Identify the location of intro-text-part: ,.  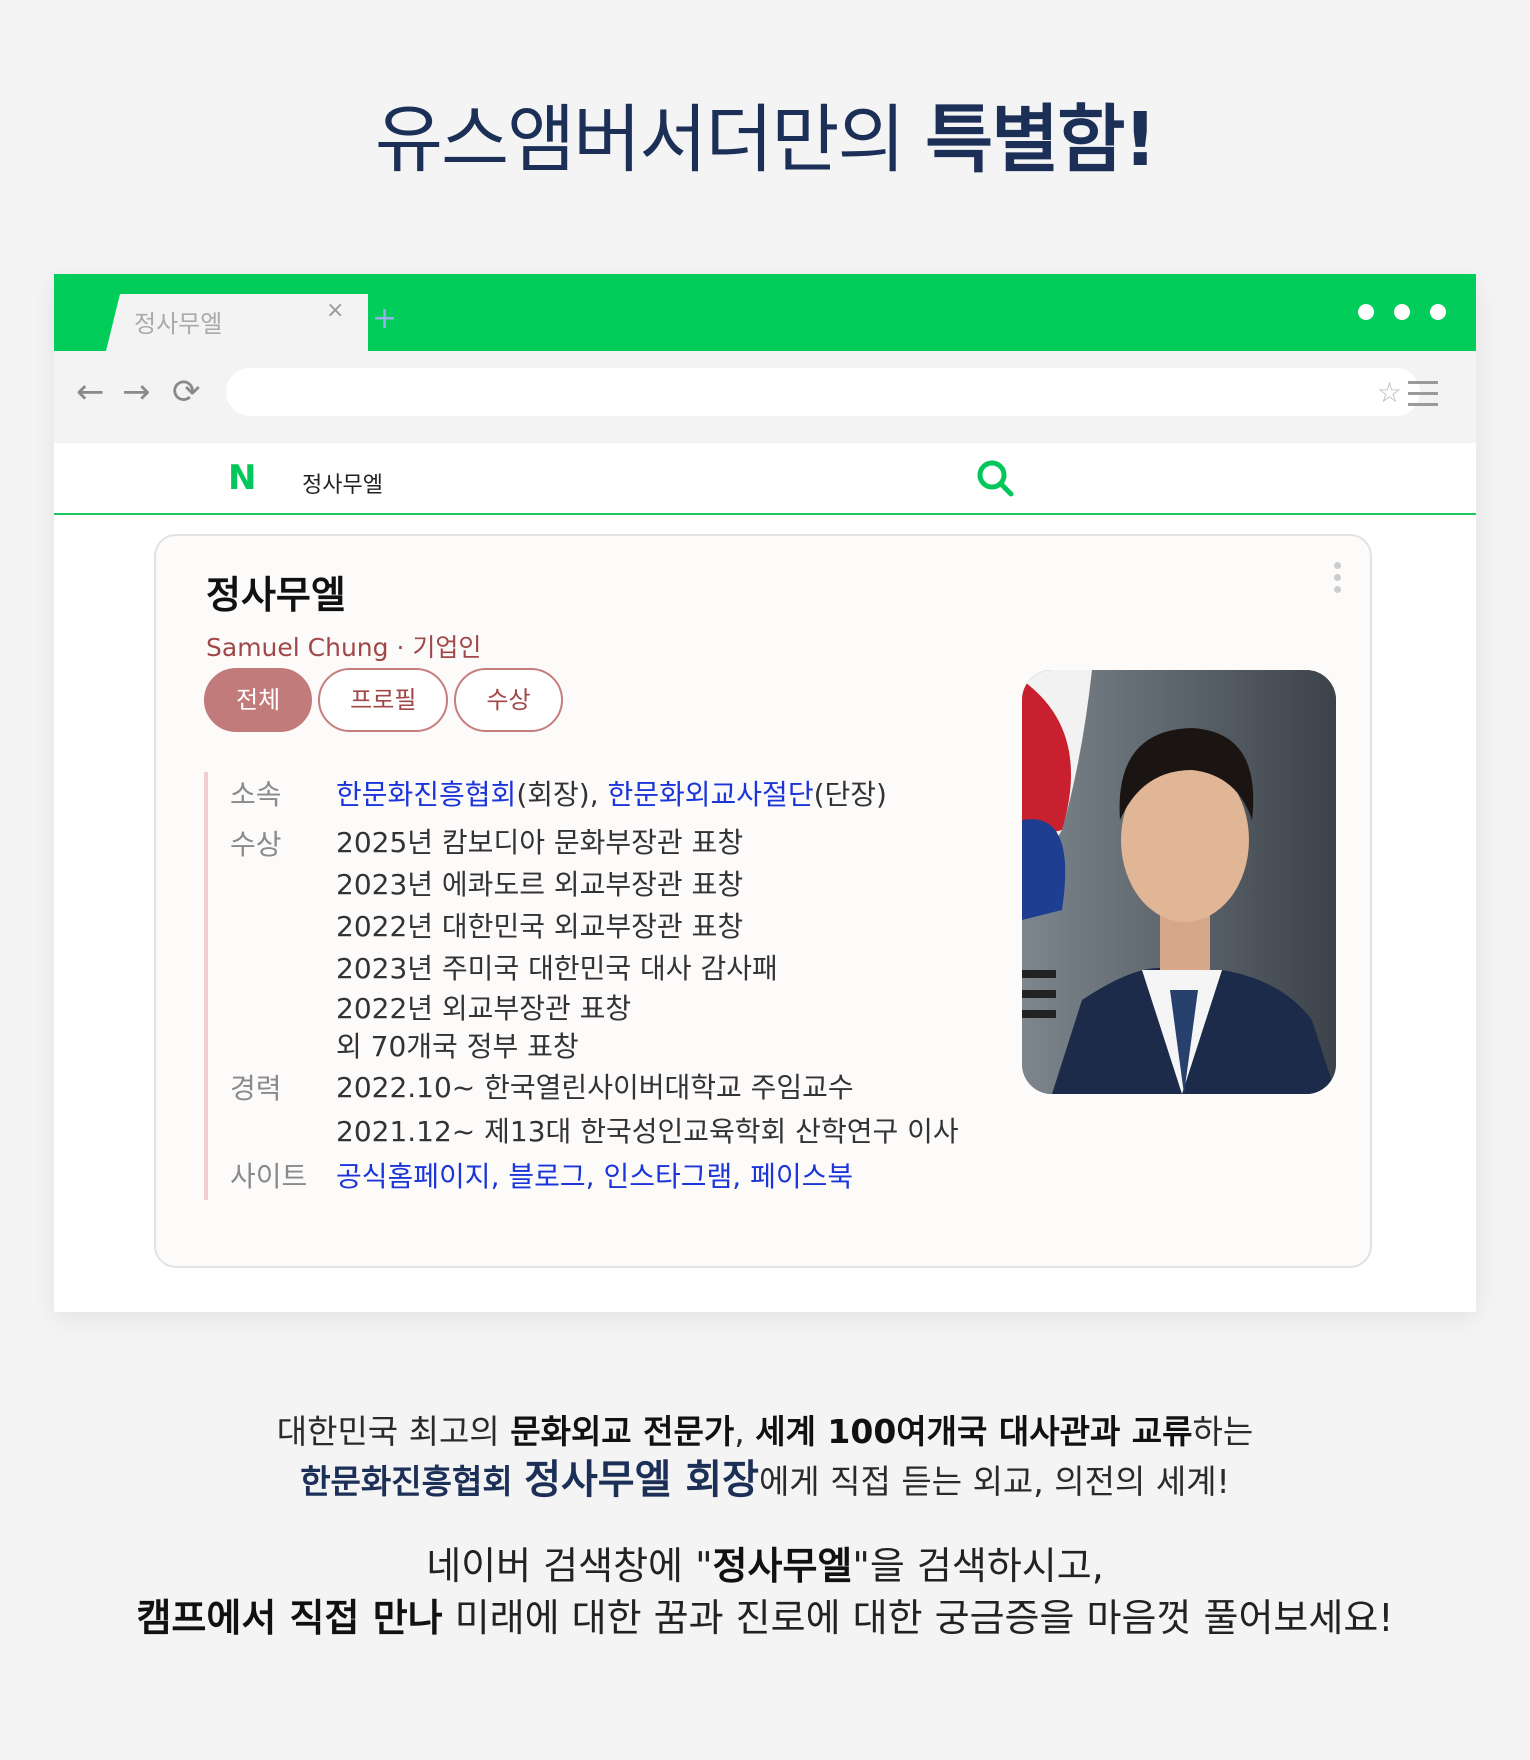
(745, 1431).